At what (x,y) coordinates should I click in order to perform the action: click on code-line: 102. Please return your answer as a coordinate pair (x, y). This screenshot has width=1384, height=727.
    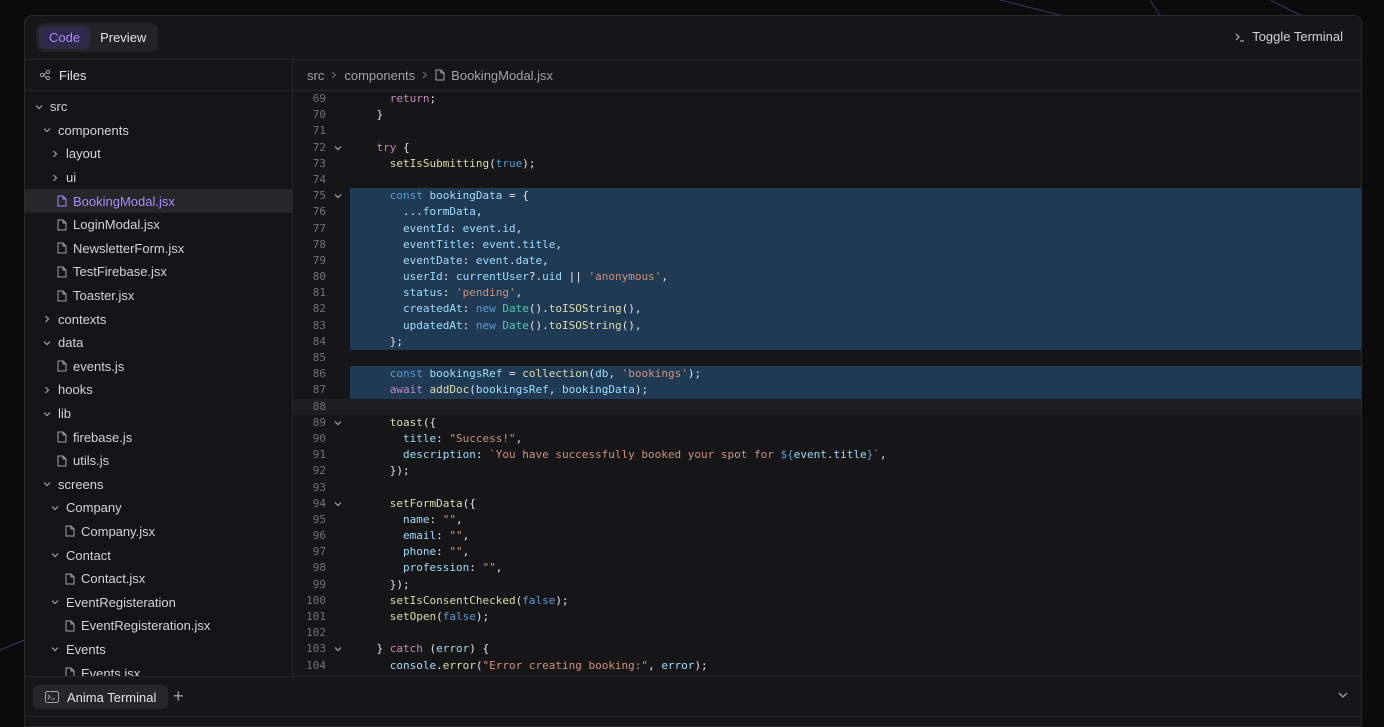
    Looking at the image, I should click on (827, 633).